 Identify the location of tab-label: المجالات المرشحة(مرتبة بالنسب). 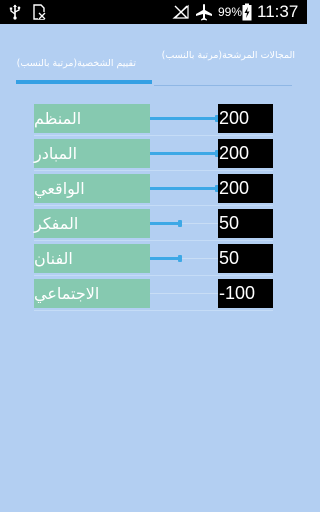
(228, 55).